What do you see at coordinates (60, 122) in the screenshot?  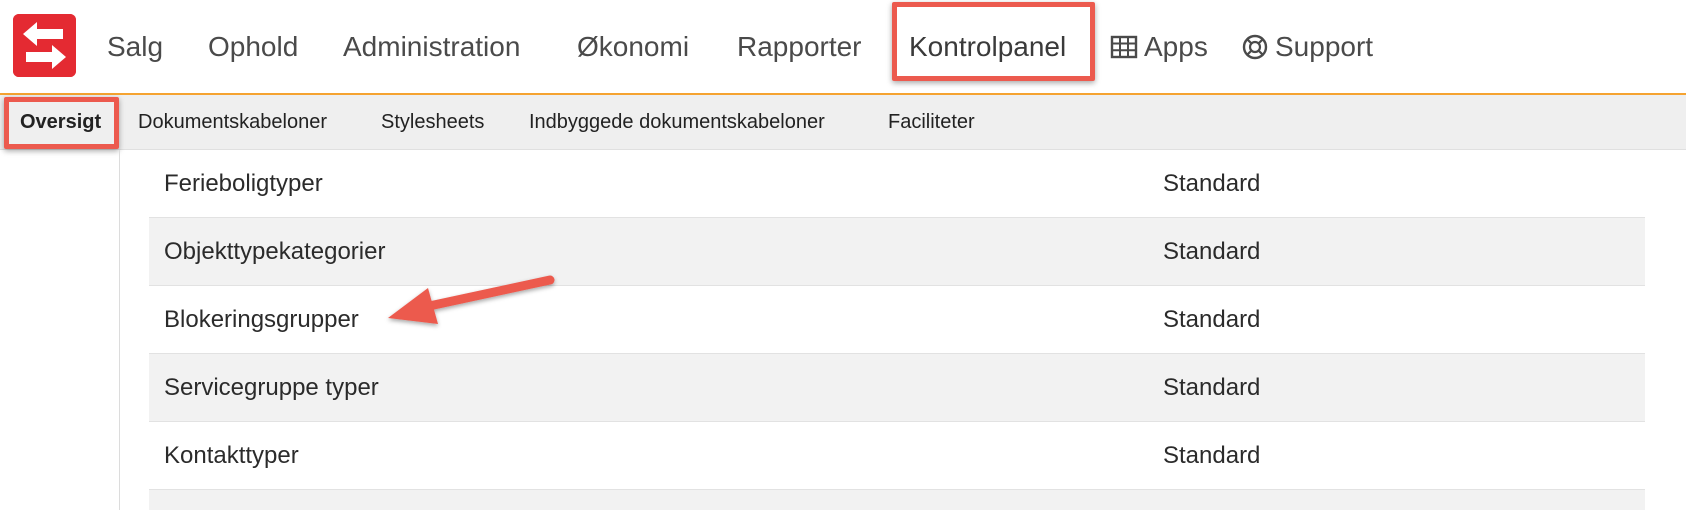 I see `tab-oversigt: Oversigt` at bounding box center [60, 122].